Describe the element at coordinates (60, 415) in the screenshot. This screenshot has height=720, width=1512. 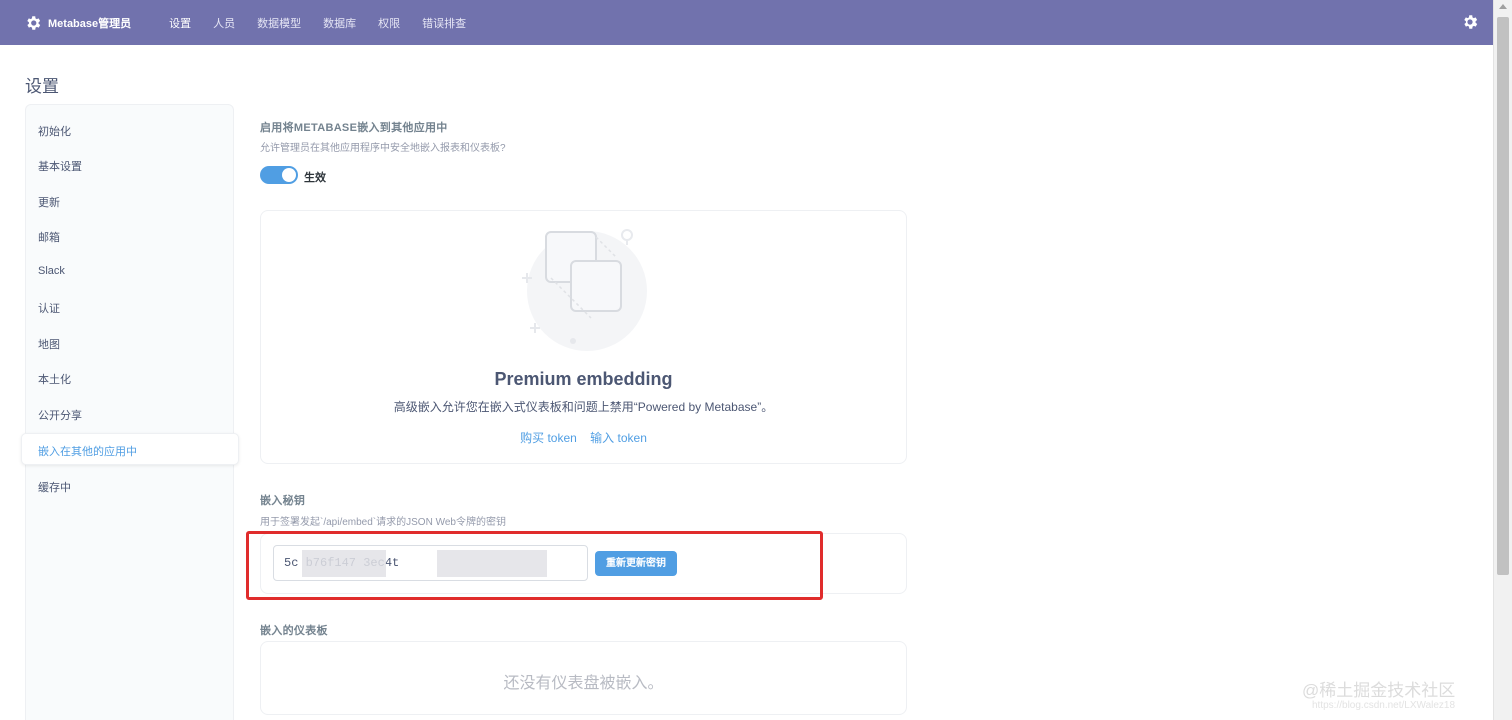
I see `sidebar-item-public-sharing: 公开分享` at that location.